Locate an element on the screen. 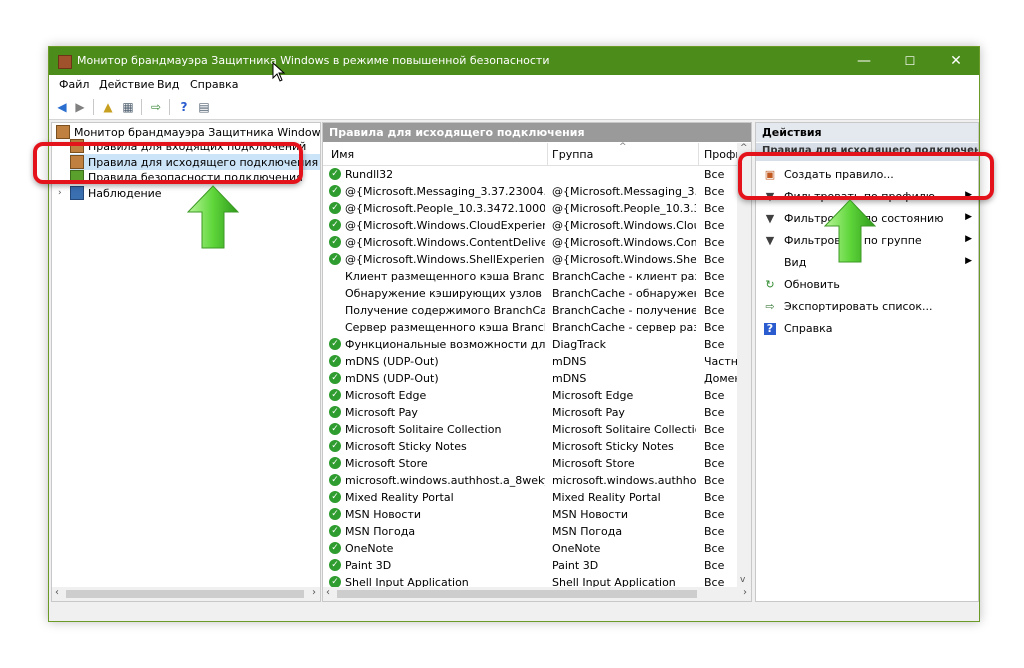 Image resolution: width=1024 pixels, height=668 pixels. show-hide-tree-icon: ▦ is located at coordinates (128, 107).